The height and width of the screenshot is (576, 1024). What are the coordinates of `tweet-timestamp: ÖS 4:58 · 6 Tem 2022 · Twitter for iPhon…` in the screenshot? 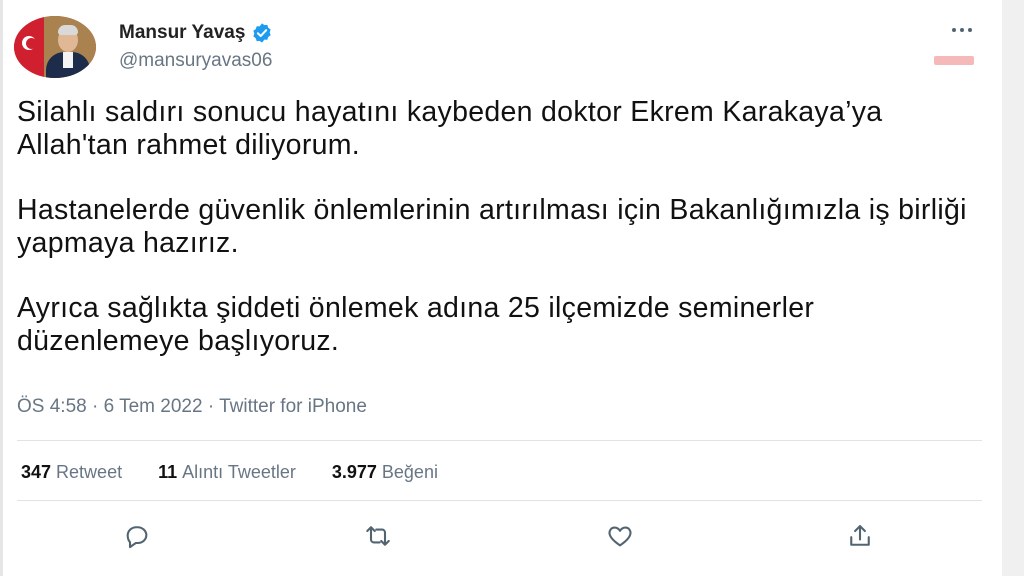 It's located at (192, 407).